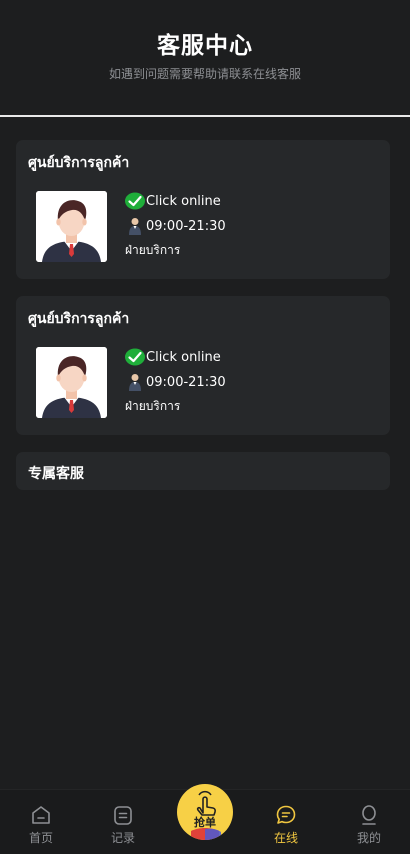 This screenshot has height=854, width=410. Describe the element at coordinates (204, 74) in the screenshot. I see `page-subtitle: 如遇到问题需要帮助请联系在线客服` at that location.